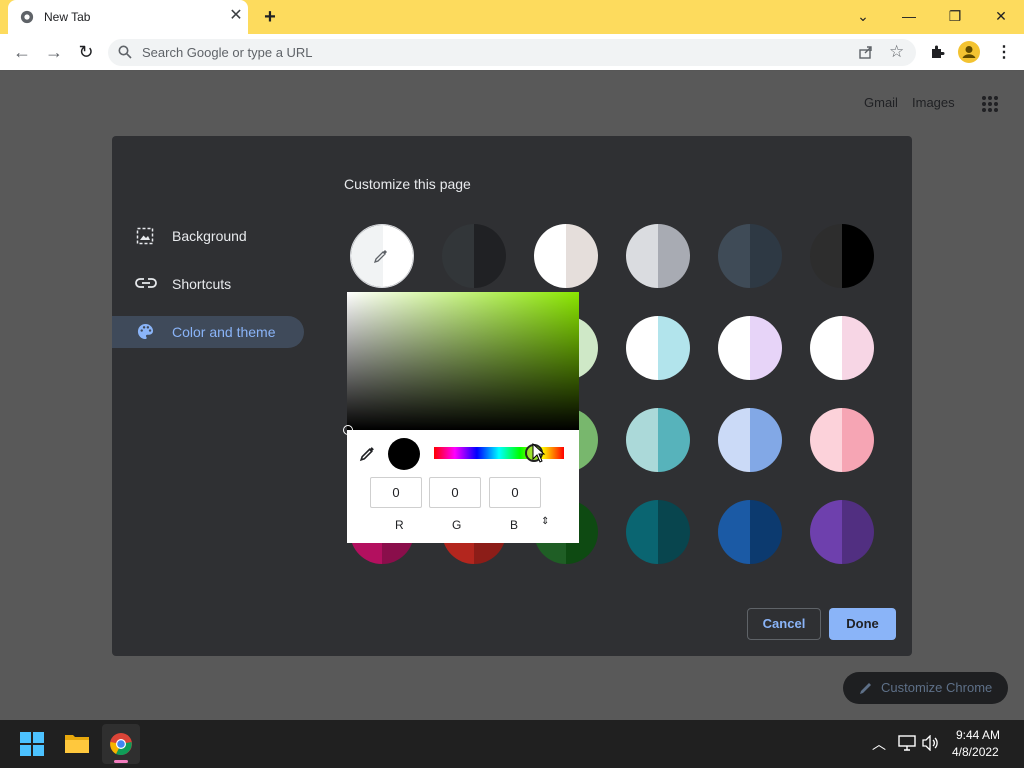 Image resolution: width=1024 pixels, height=768 pixels. I want to click on taskbar, so click(512, 744).